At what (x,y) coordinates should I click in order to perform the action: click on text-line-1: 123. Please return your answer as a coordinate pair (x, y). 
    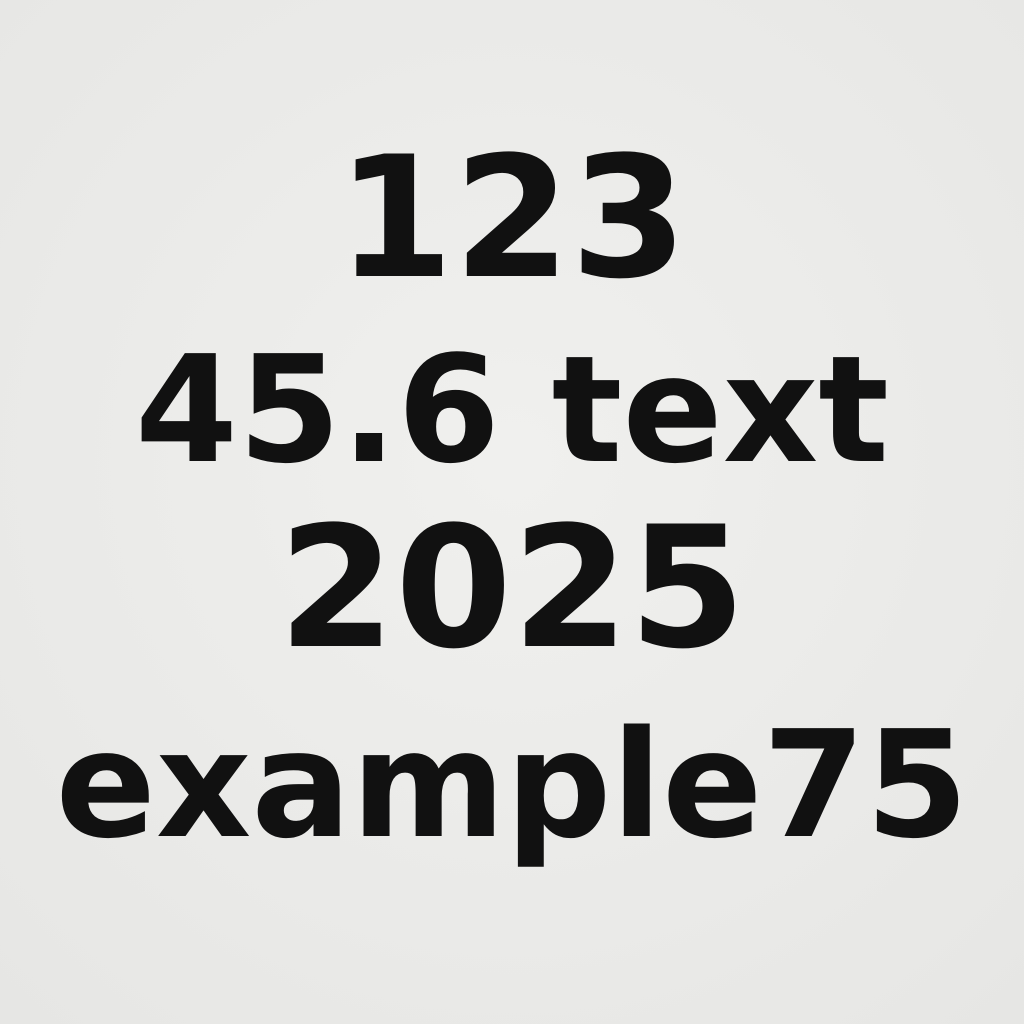
    Looking at the image, I should click on (512, 218).